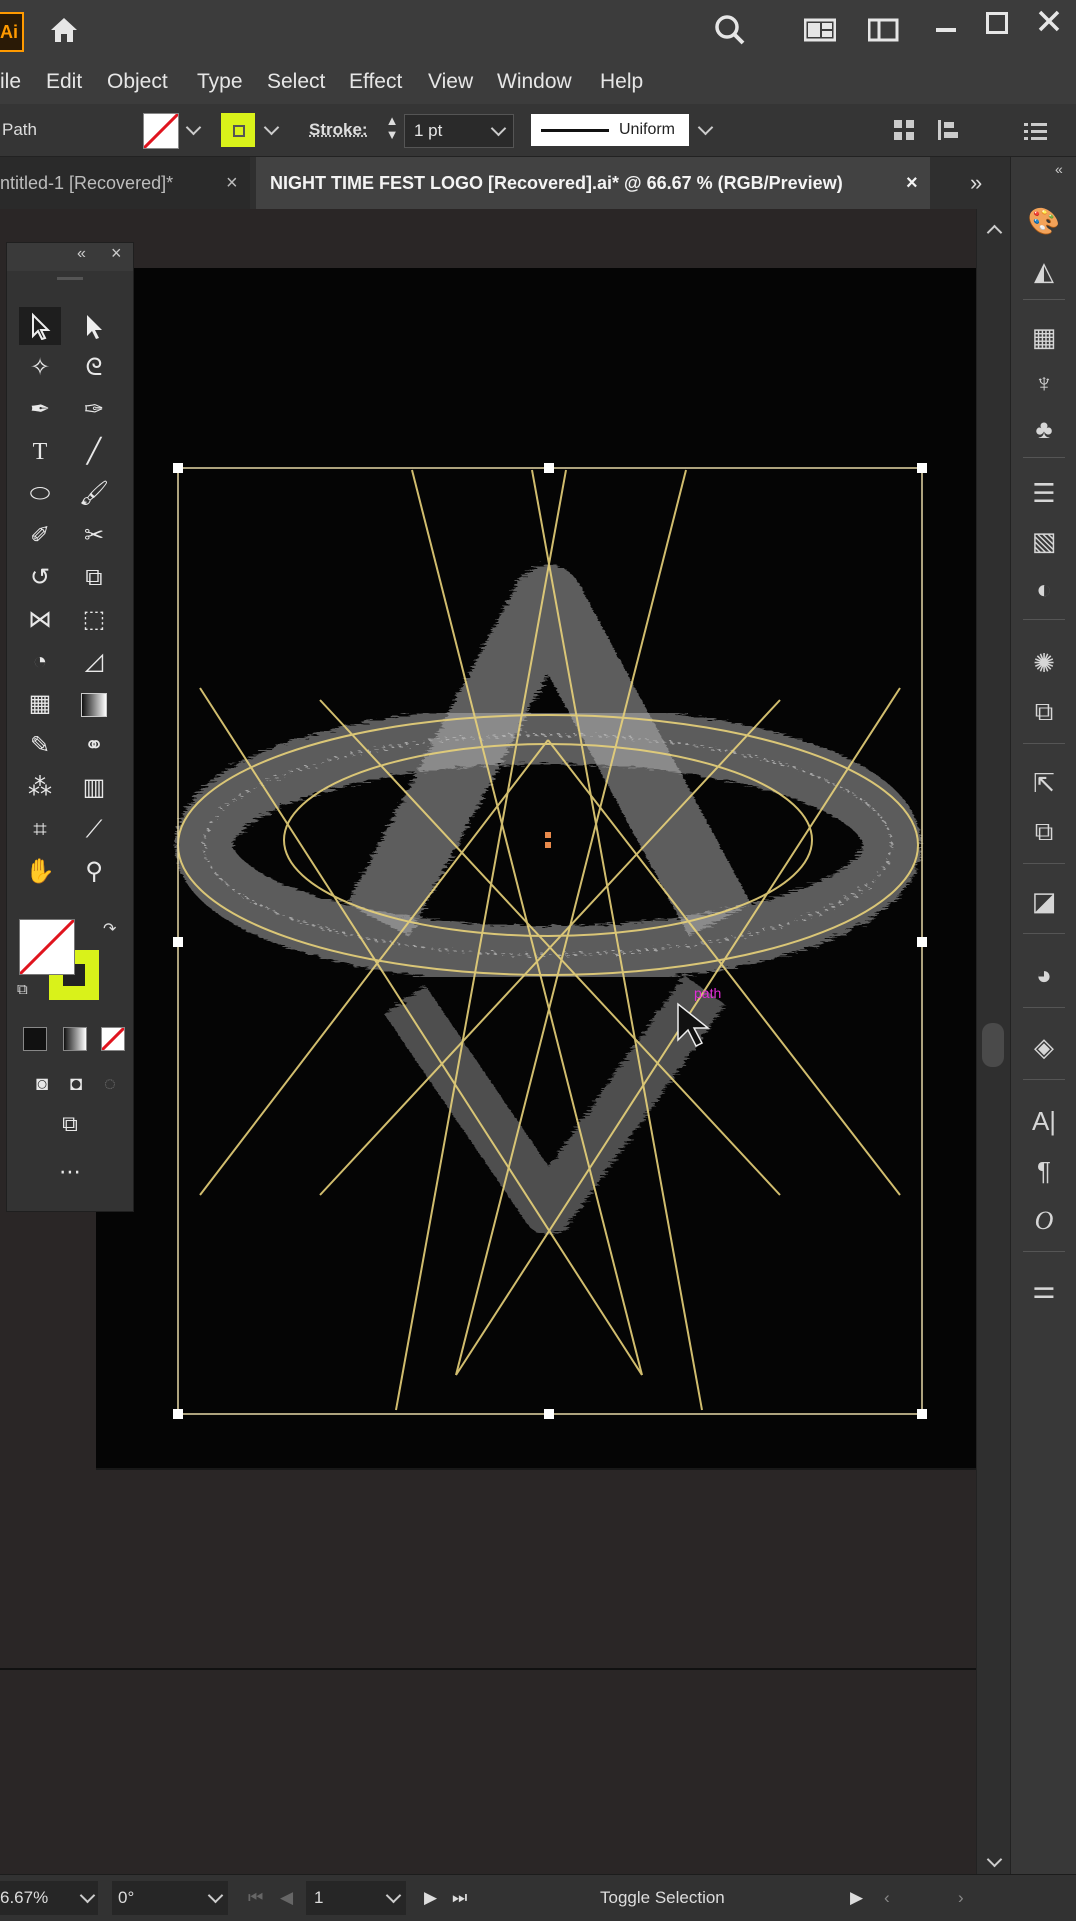 The height and width of the screenshot is (1921, 1076). I want to click on default-fill-stroke-icon: ⧉, so click(22, 989).